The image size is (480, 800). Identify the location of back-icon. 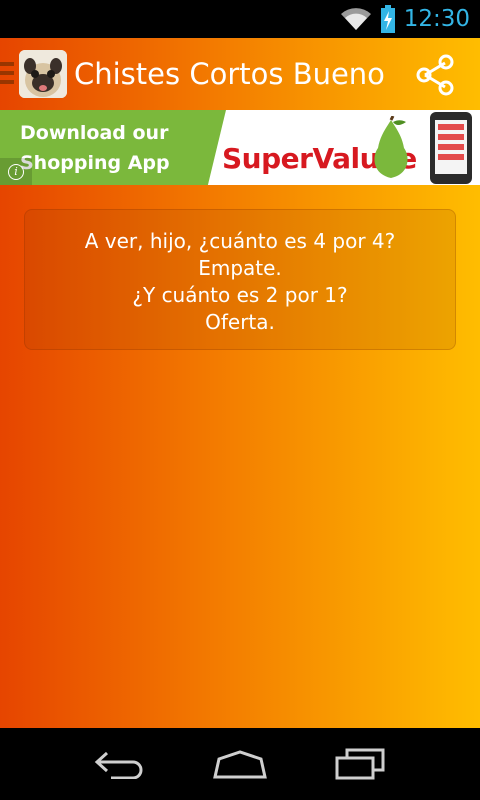
(118, 765).